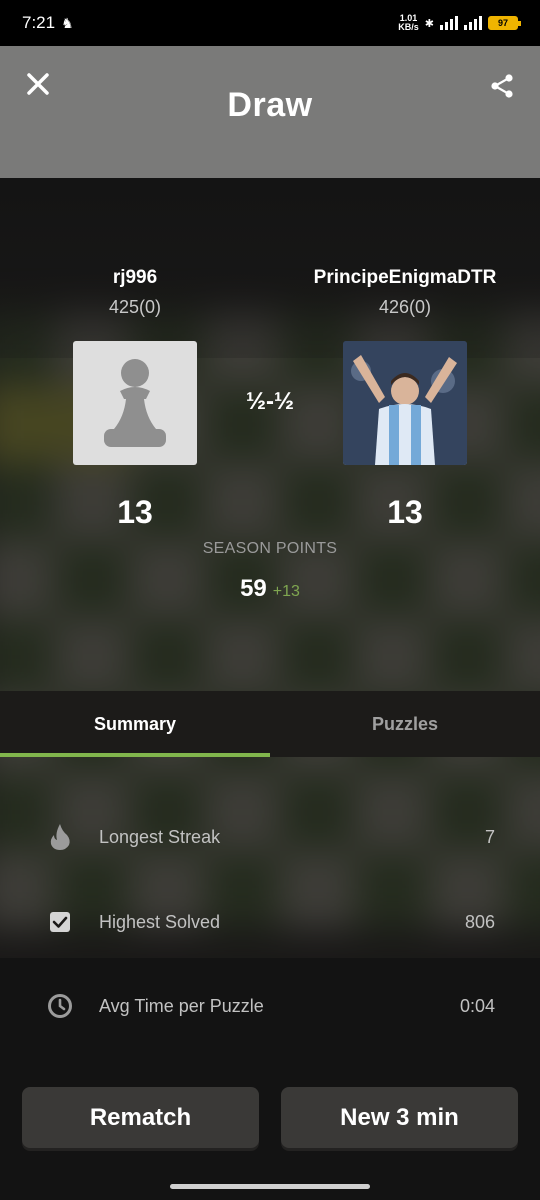 The height and width of the screenshot is (1200, 540). What do you see at coordinates (135, 724) in the screenshot?
I see `tab-summary: Summary` at bounding box center [135, 724].